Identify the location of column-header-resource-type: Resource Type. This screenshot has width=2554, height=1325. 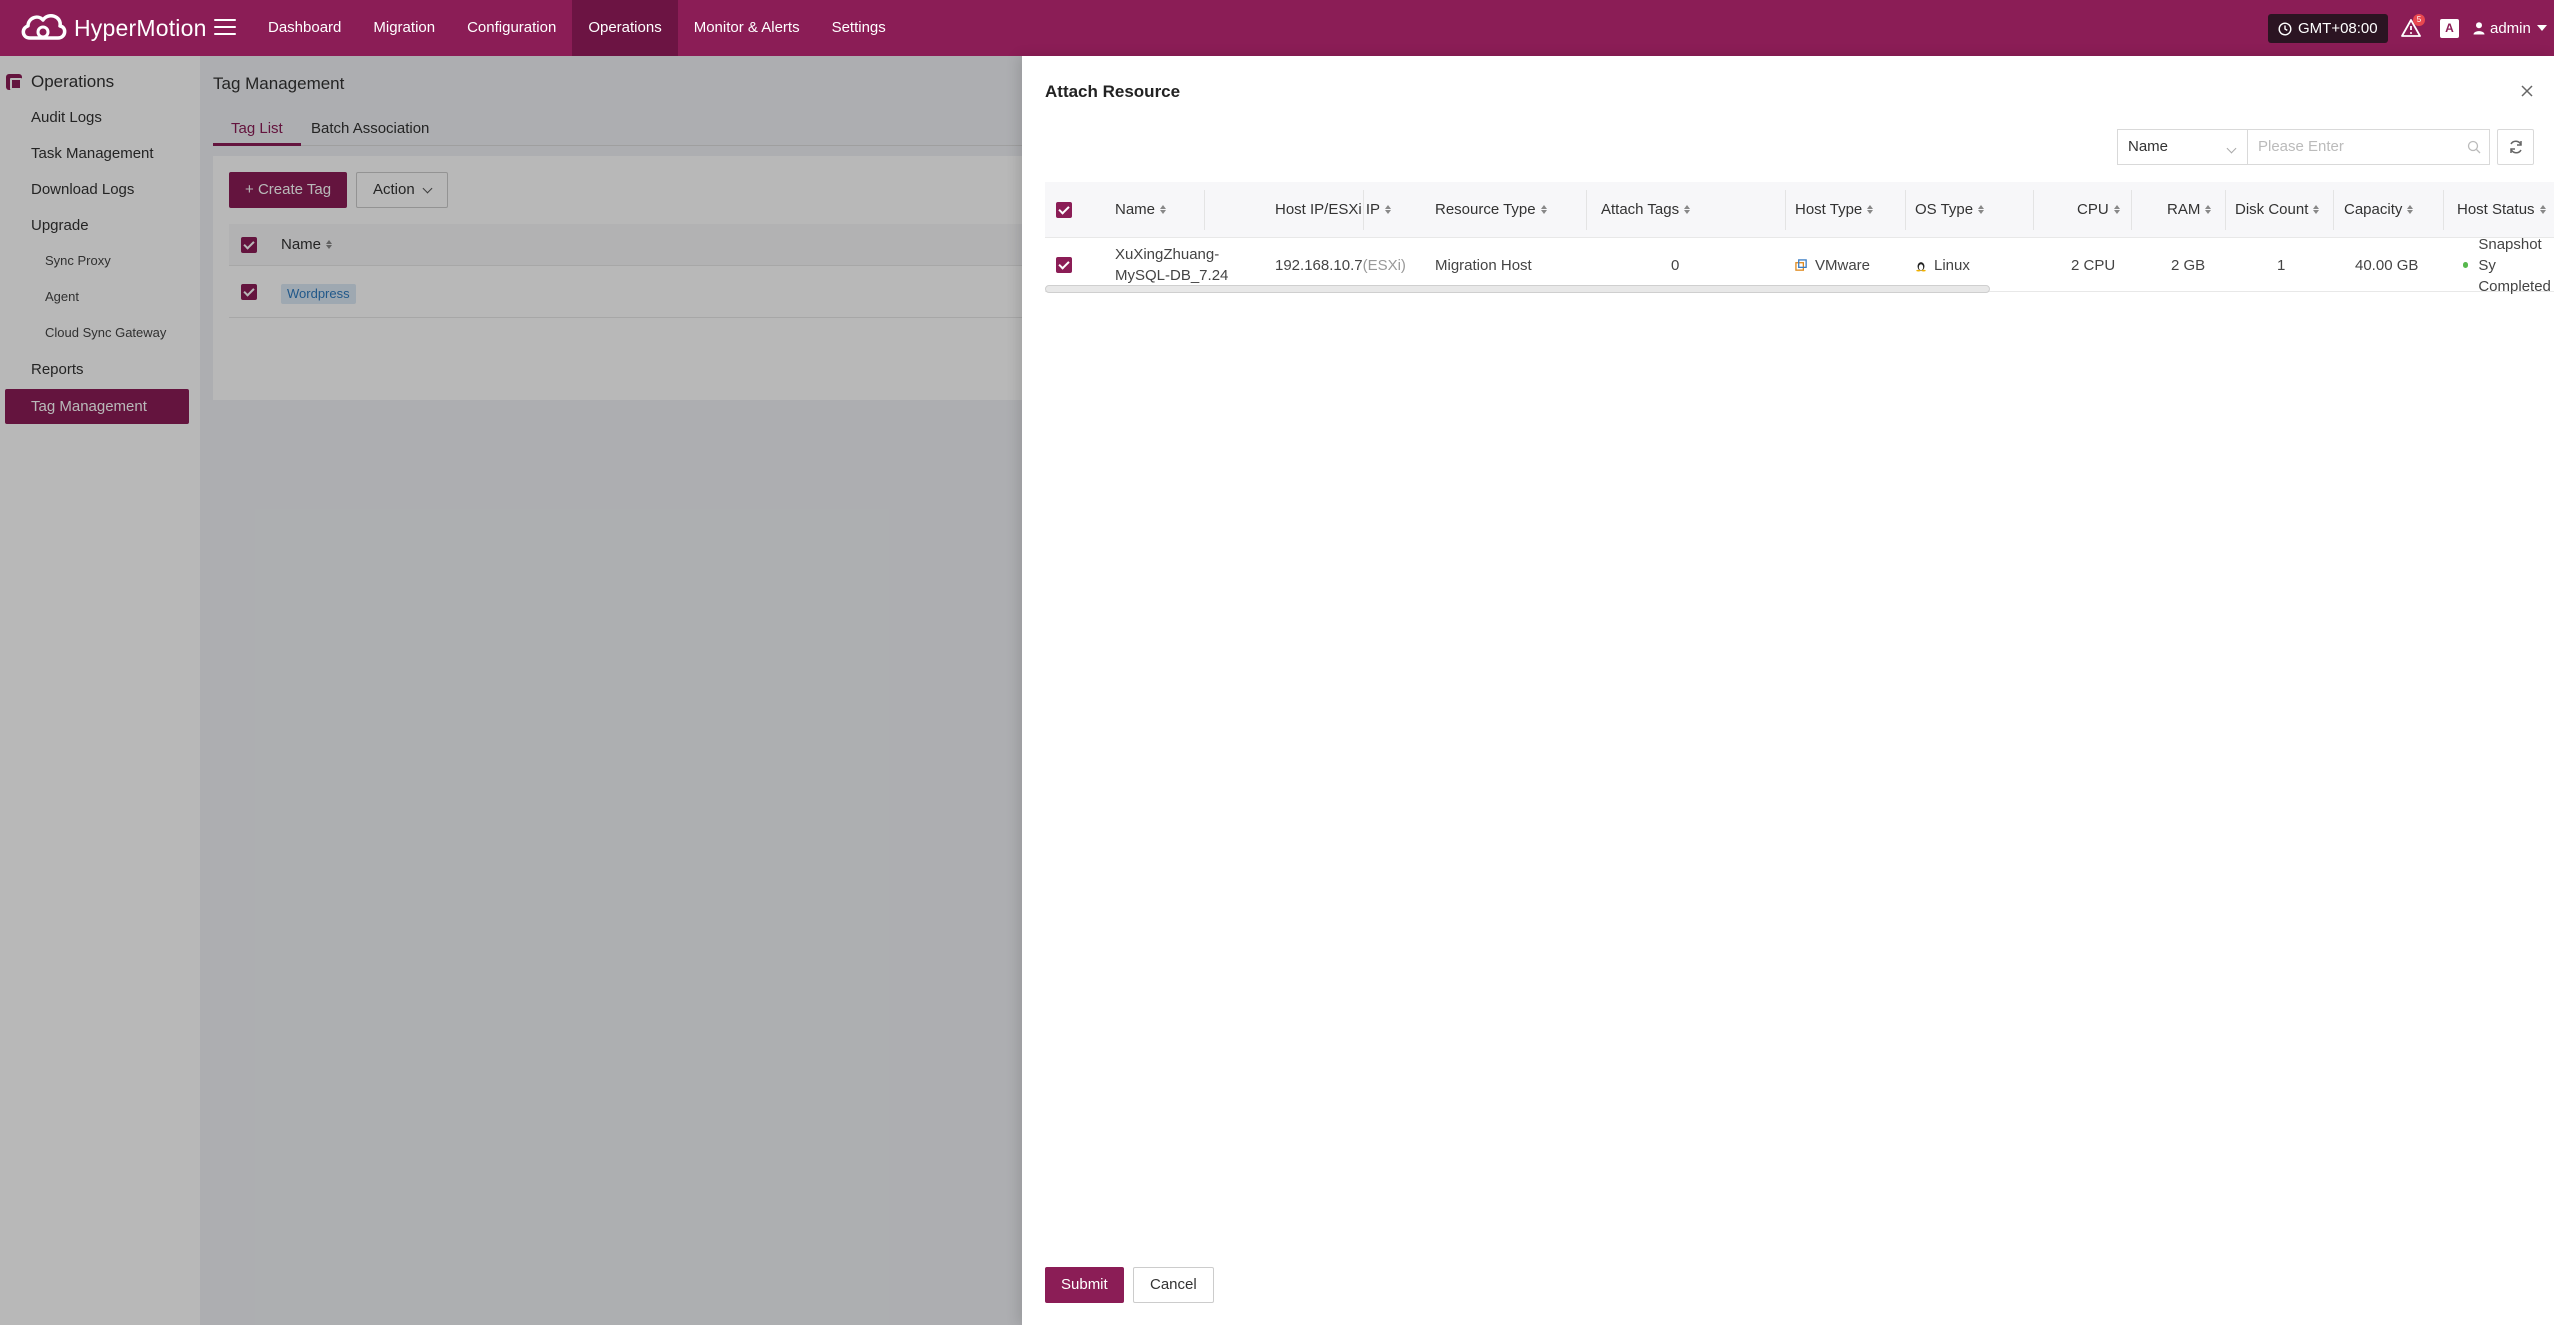
(1491, 209).